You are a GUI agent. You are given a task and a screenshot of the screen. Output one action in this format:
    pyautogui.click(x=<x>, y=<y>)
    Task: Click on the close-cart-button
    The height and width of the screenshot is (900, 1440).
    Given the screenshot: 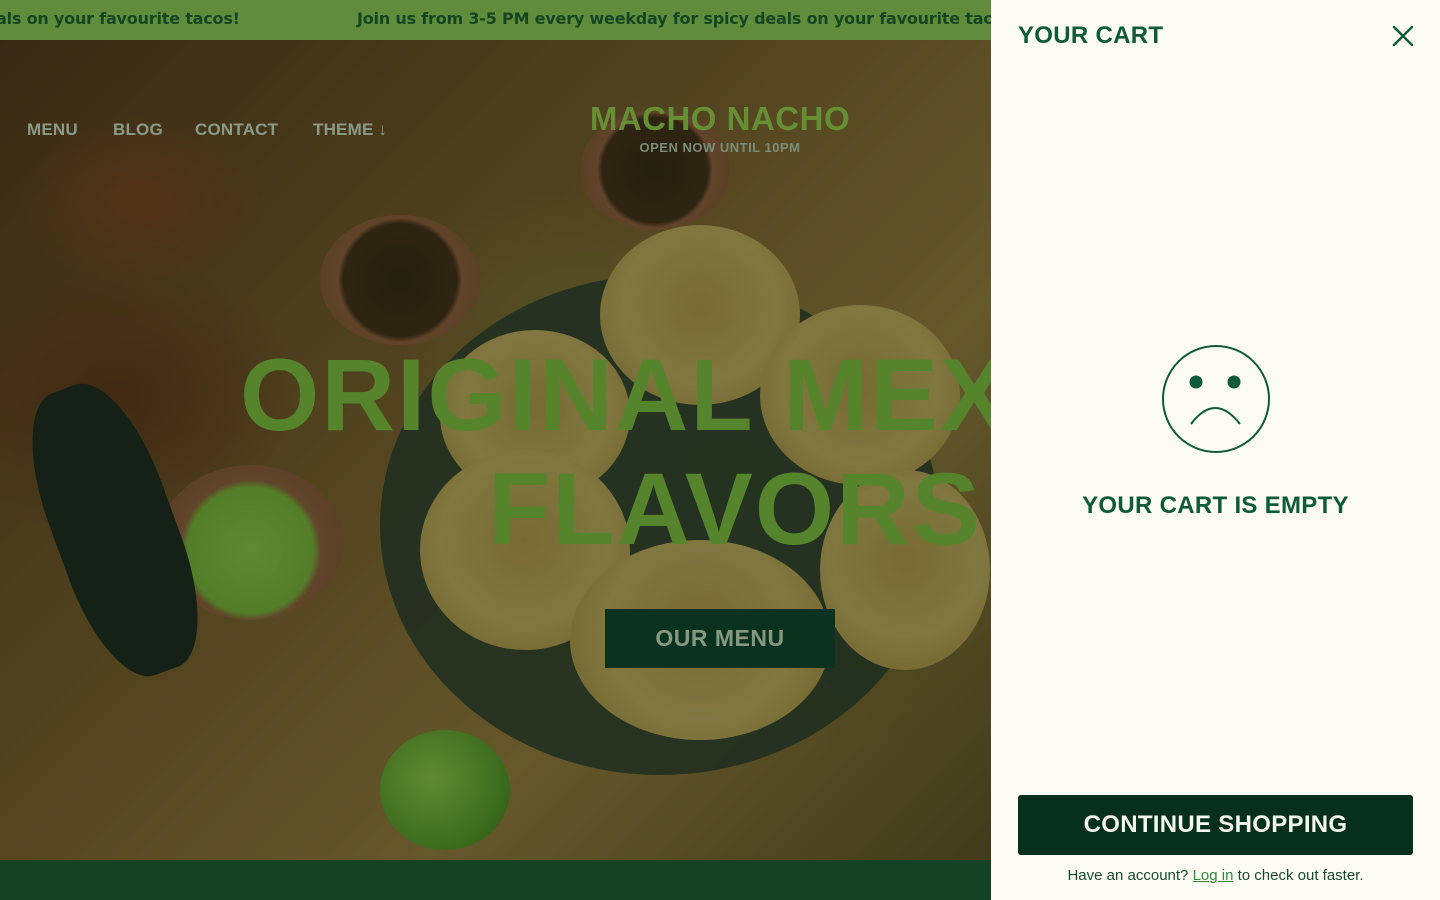 What is the action you would take?
    pyautogui.click(x=1403, y=36)
    